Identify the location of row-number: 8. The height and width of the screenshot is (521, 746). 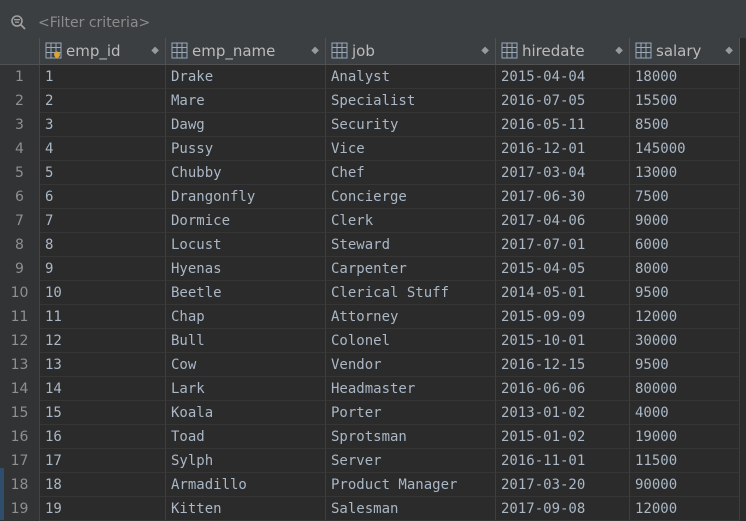
(20, 245).